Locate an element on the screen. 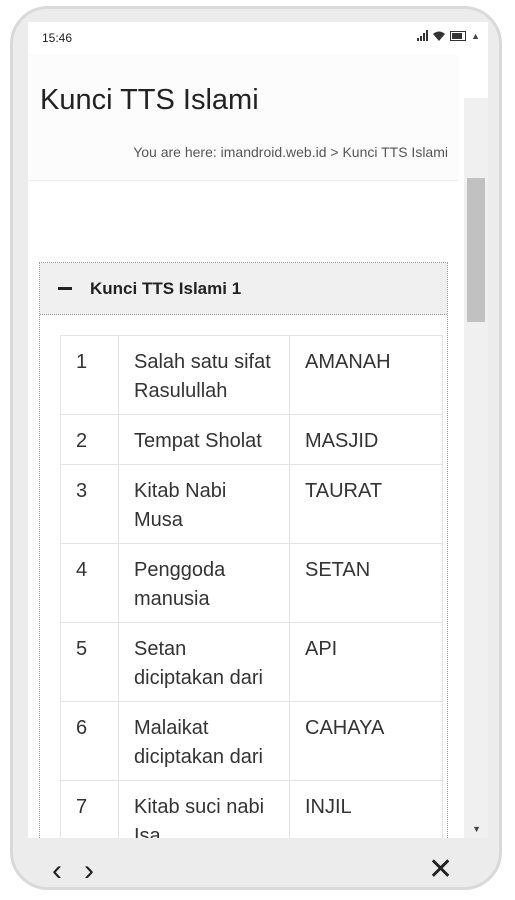 The height and width of the screenshot is (900, 515). row-question: Setan diciptakan dari is located at coordinates (204, 662).